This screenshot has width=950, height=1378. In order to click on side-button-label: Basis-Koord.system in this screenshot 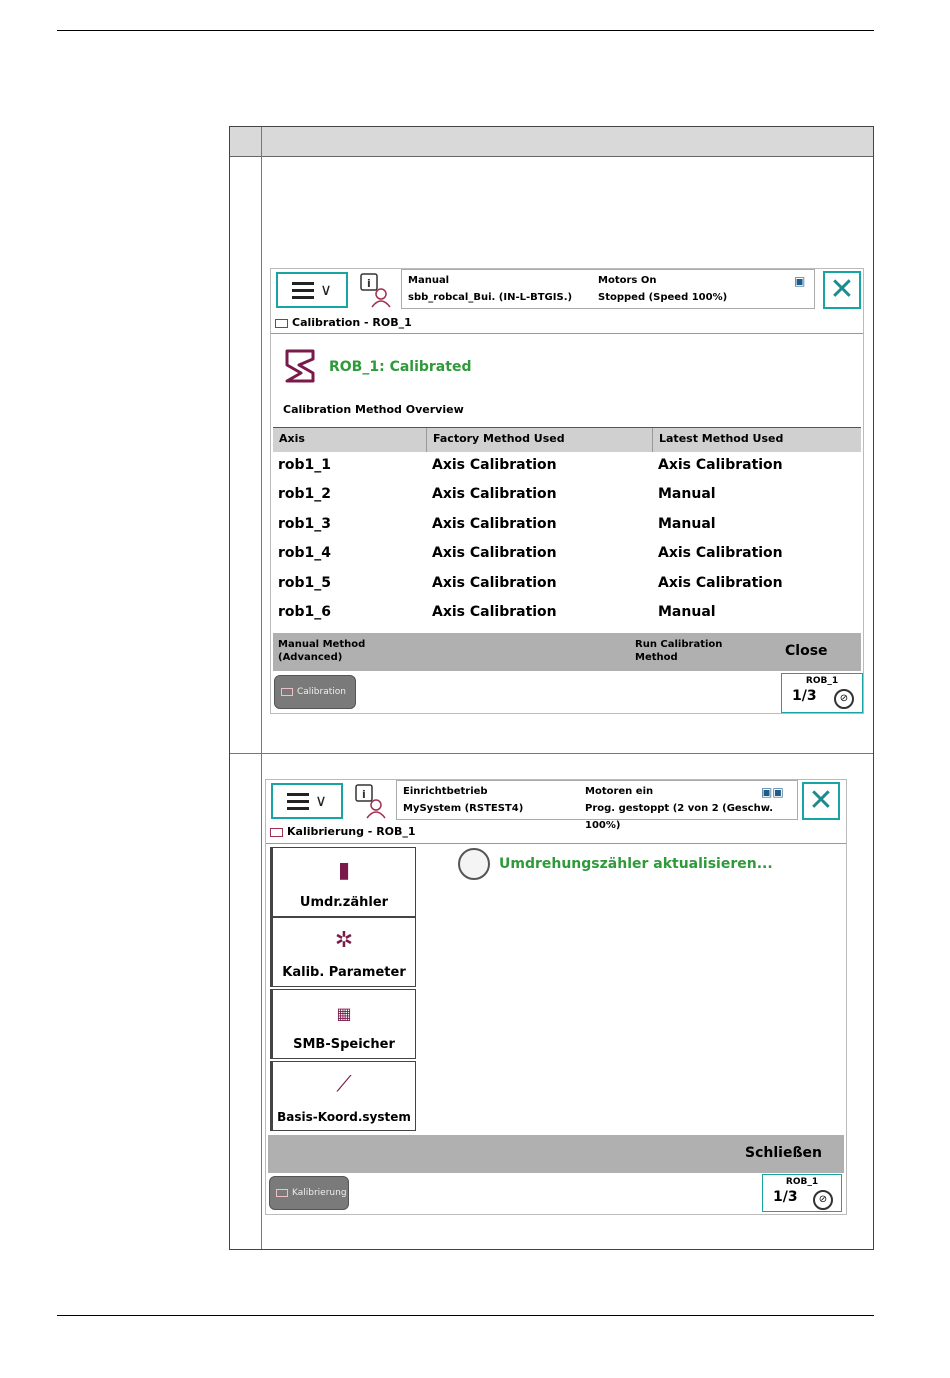, I will do `click(344, 1117)`.